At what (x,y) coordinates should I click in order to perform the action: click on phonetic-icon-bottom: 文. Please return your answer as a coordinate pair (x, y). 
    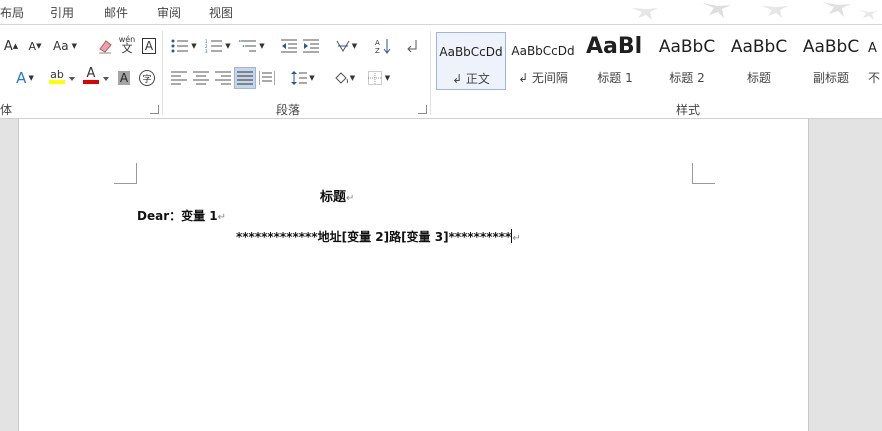
    Looking at the image, I should click on (127, 48).